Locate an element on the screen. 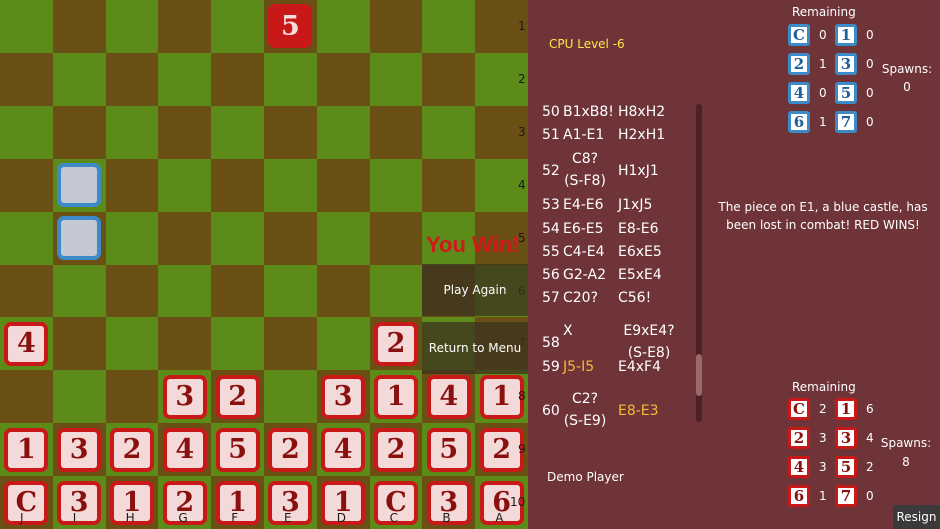  move-number: 53 is located at coordinates (551, 205).